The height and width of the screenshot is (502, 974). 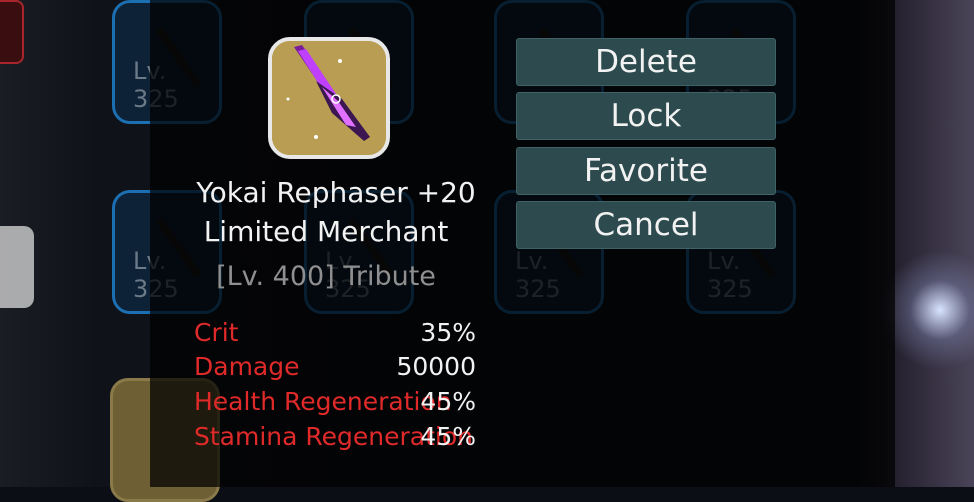 What do you see at coordinates (349, 438) in the screenshot?
I see `stat-row-stamina-regeneration: Stamina Regeneration 45%` at bounding box center [349, 438].